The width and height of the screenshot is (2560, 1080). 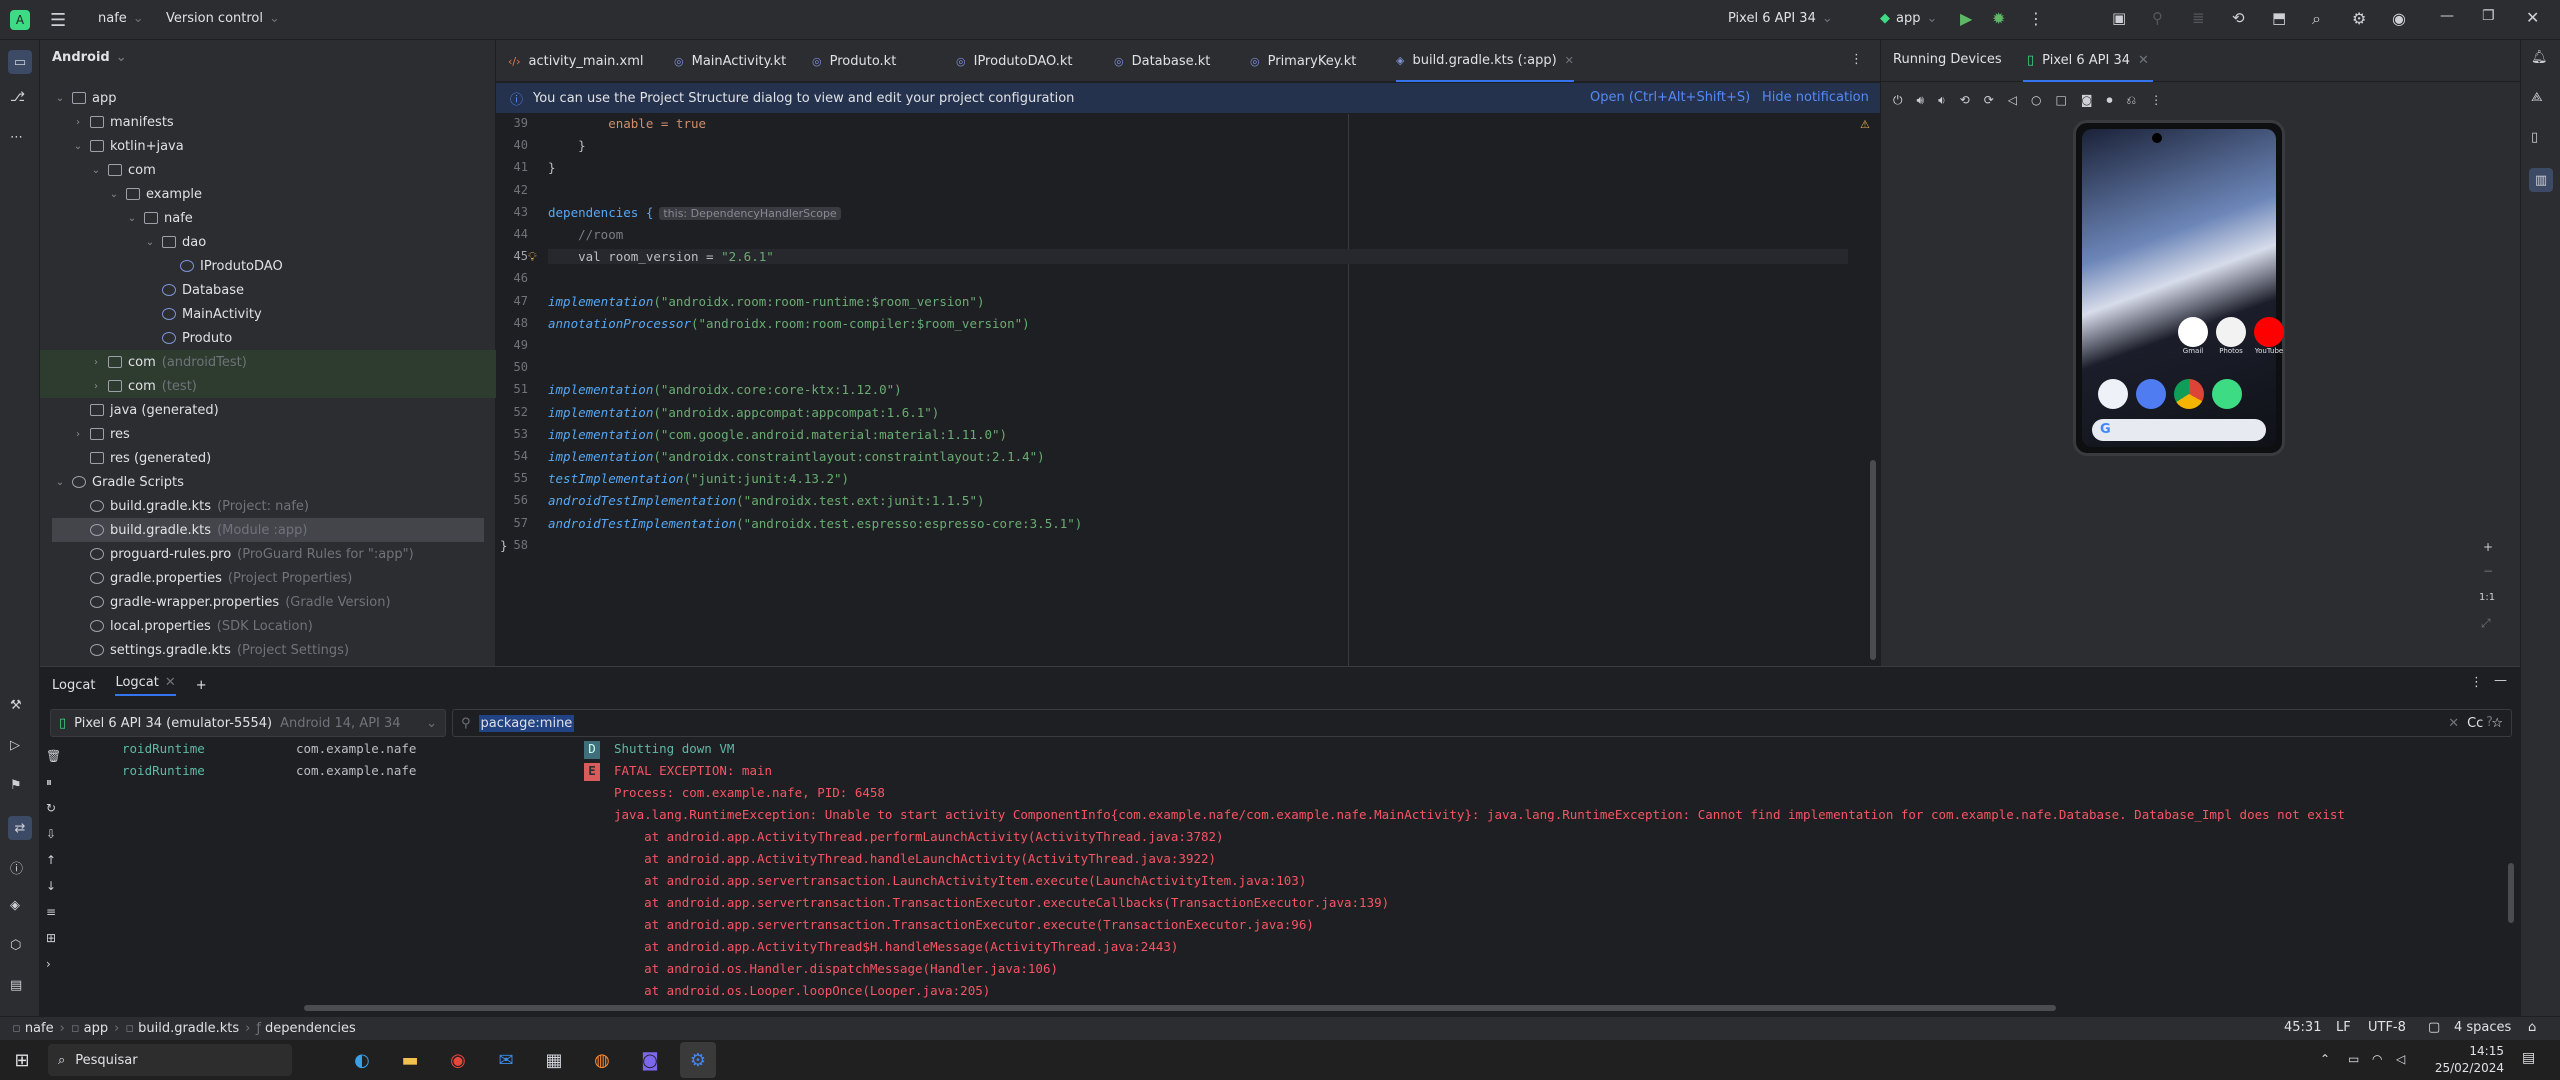 What do you see at coordinates (1162, 61) in the screenshot?
I see `editor-tab: ◎ Database.kt` at bounding box center [1162, 61].